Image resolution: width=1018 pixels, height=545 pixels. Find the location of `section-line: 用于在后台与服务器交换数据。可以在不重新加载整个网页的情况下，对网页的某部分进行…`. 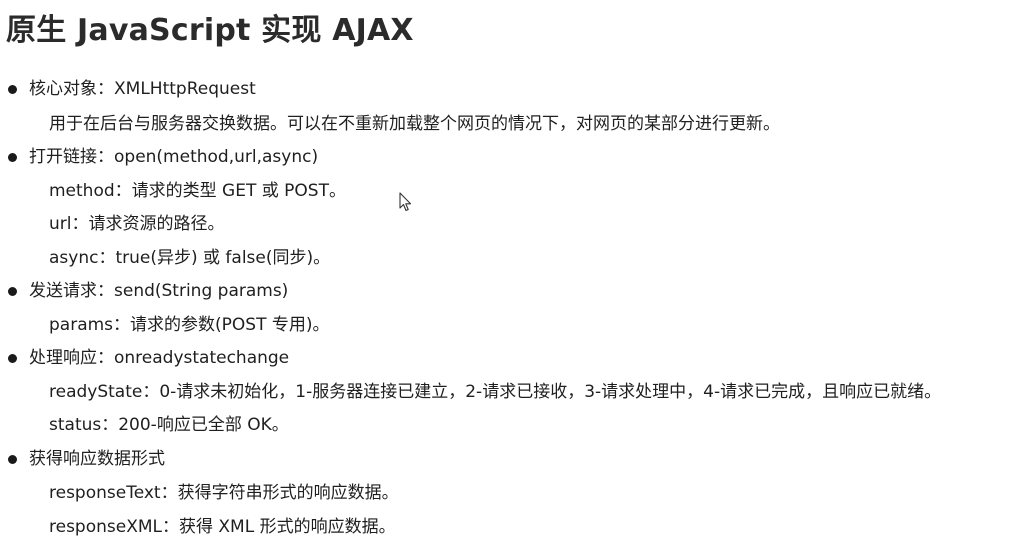

section-line: 用于在后台与服务器交换数据。可以在不重新加载整个网页的情况下，对网页的某部分进行… is located at coordinates (414, 124).